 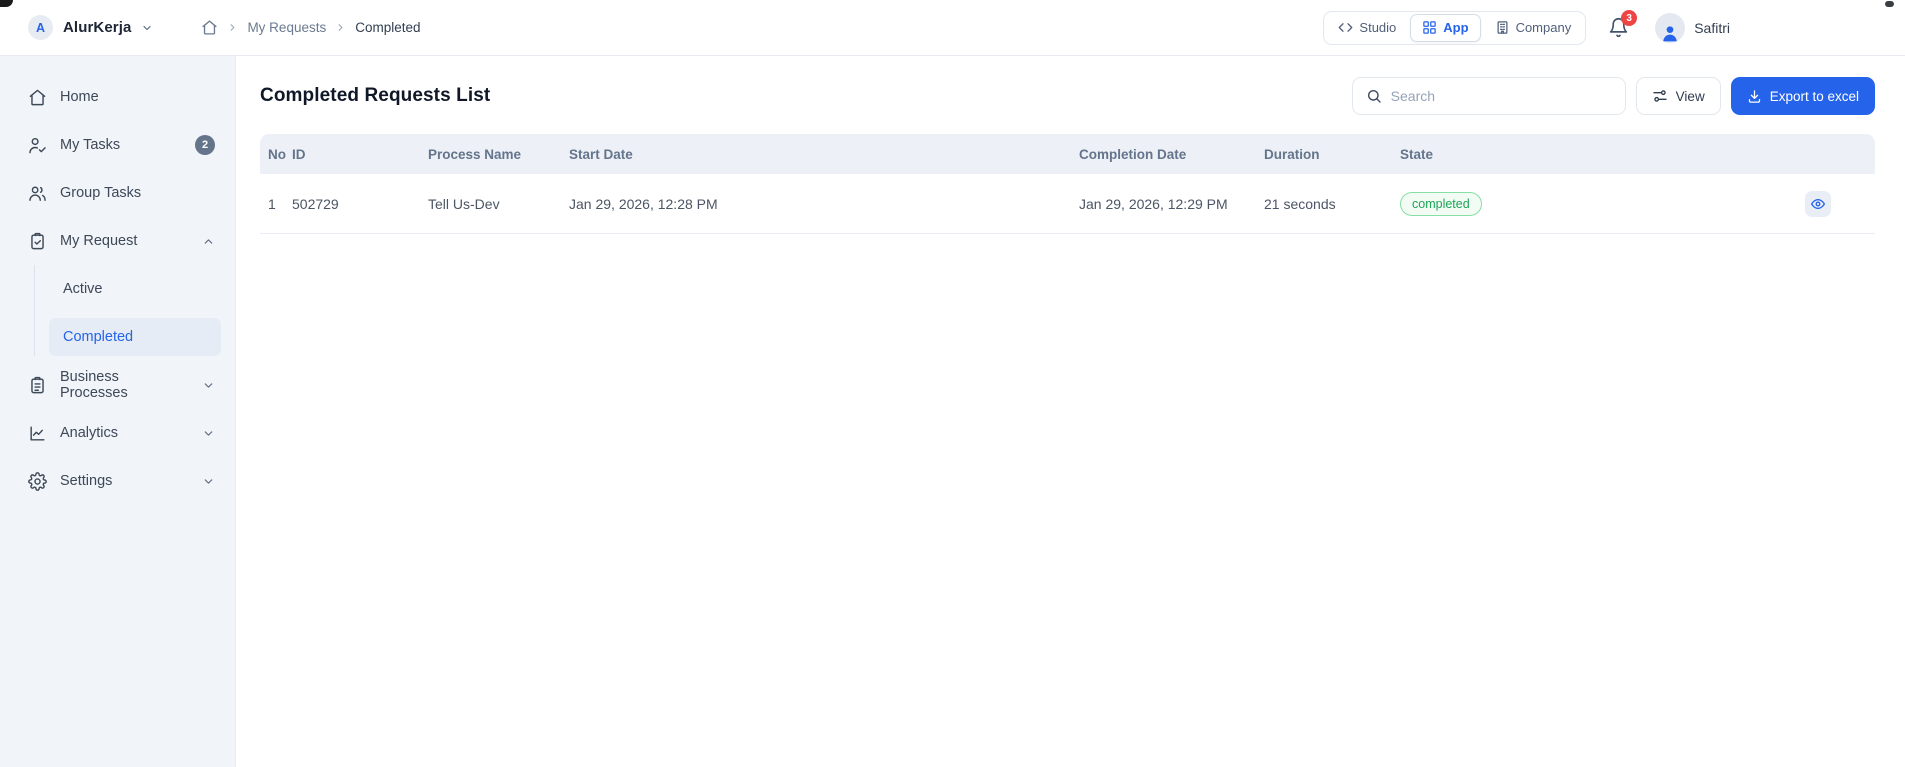 What do you see at coordinates (1292, 154) in the screenshot?
I see `column-header-duration: Duration` at bounding box center [1292, 154].